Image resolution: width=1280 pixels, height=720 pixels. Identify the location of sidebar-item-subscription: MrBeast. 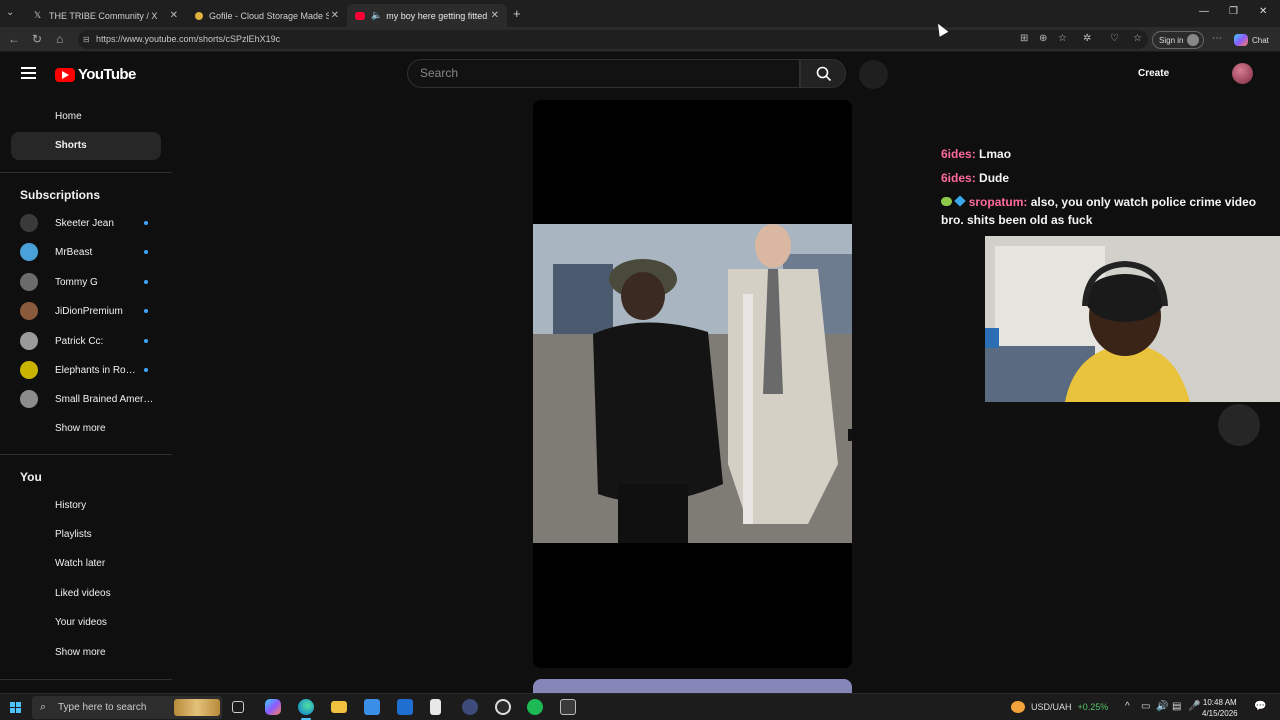
(90, 252).